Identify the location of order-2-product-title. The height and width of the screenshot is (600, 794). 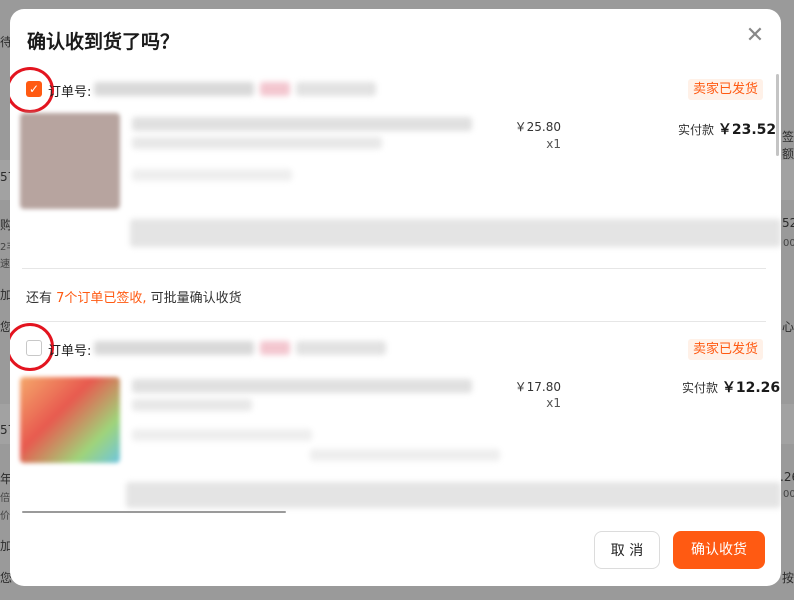
(302, 386).